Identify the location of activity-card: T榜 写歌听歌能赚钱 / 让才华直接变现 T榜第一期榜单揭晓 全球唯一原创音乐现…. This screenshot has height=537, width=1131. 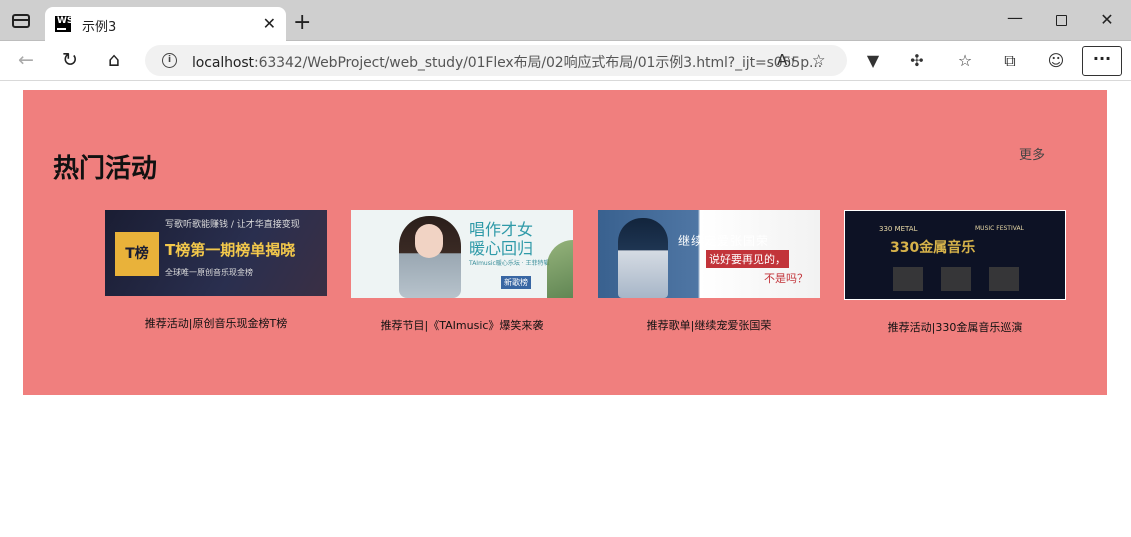
(216, 270).